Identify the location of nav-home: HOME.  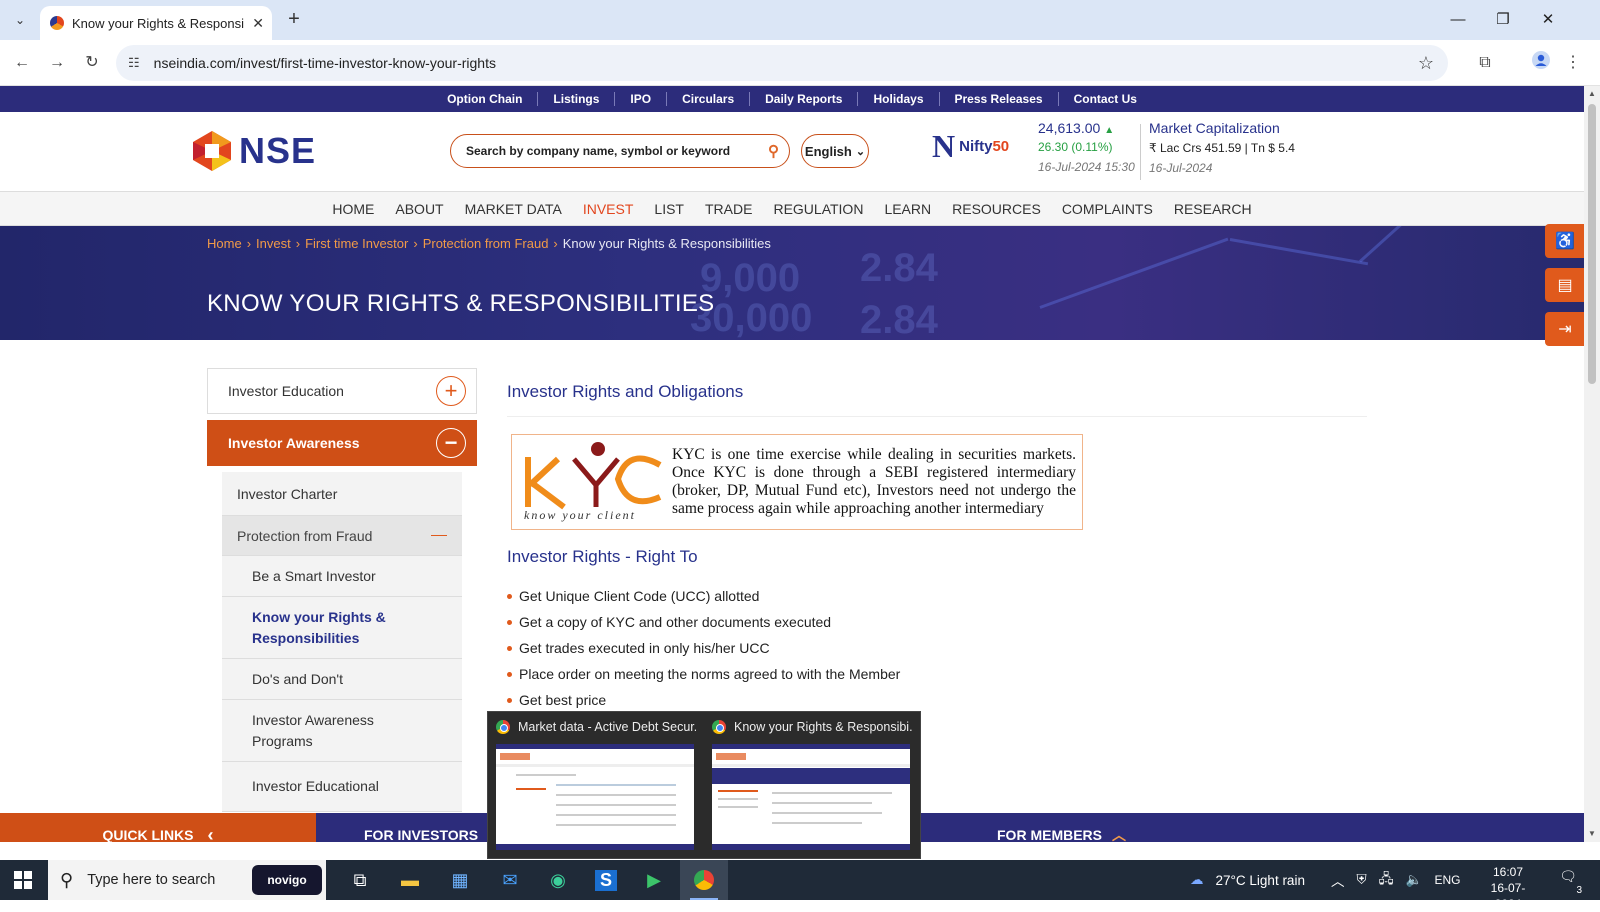
(353, 209).